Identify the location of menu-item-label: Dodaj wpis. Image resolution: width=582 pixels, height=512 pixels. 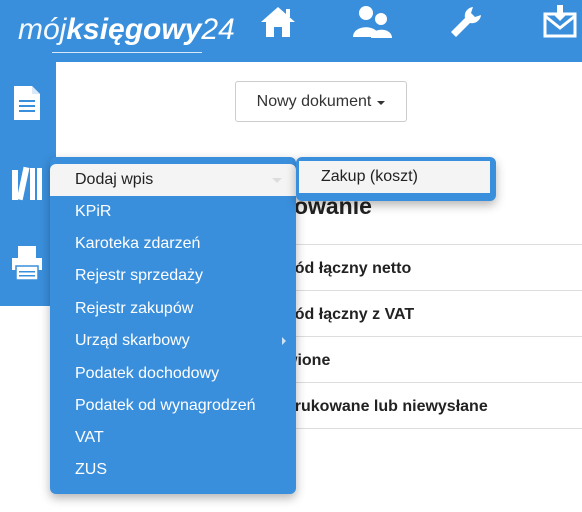
(114, 179).